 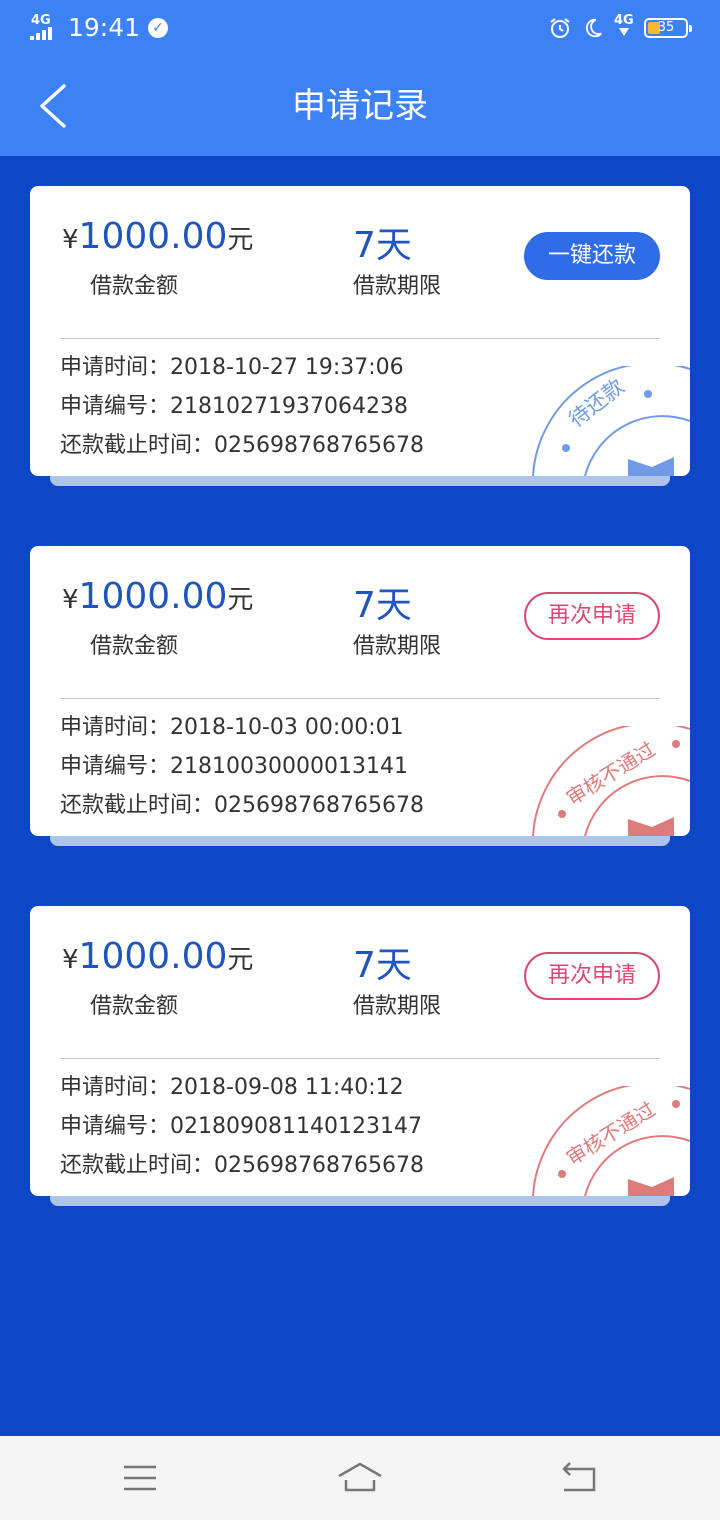 I want to click on status-time: 19:41, so click(x=104, y=27).